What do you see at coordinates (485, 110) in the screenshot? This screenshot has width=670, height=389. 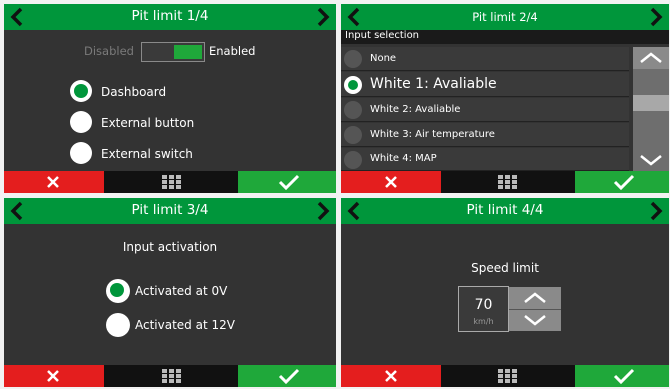 I see `list-item-white-2: White 2: Avaliable` at bounding box center [485, 110].